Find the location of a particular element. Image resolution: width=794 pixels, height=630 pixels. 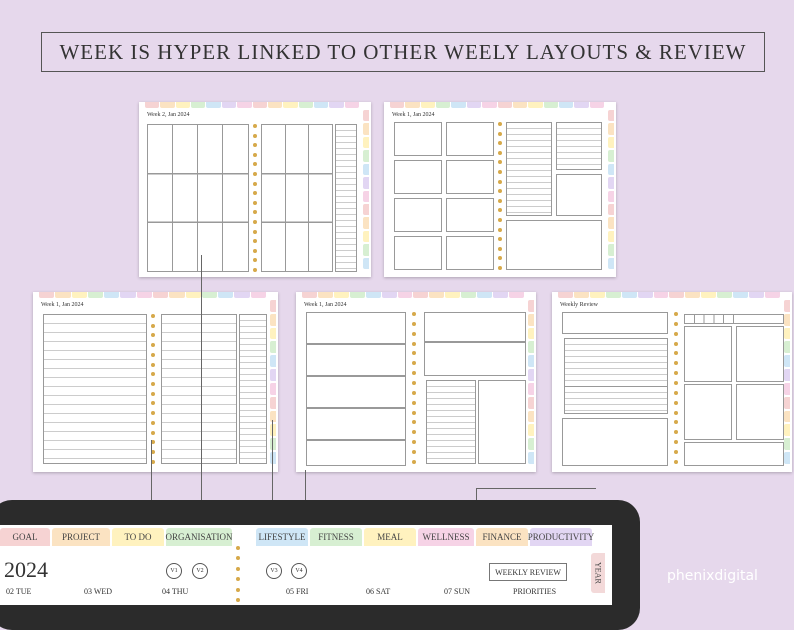

link-line is located at coordinates (536, 488).